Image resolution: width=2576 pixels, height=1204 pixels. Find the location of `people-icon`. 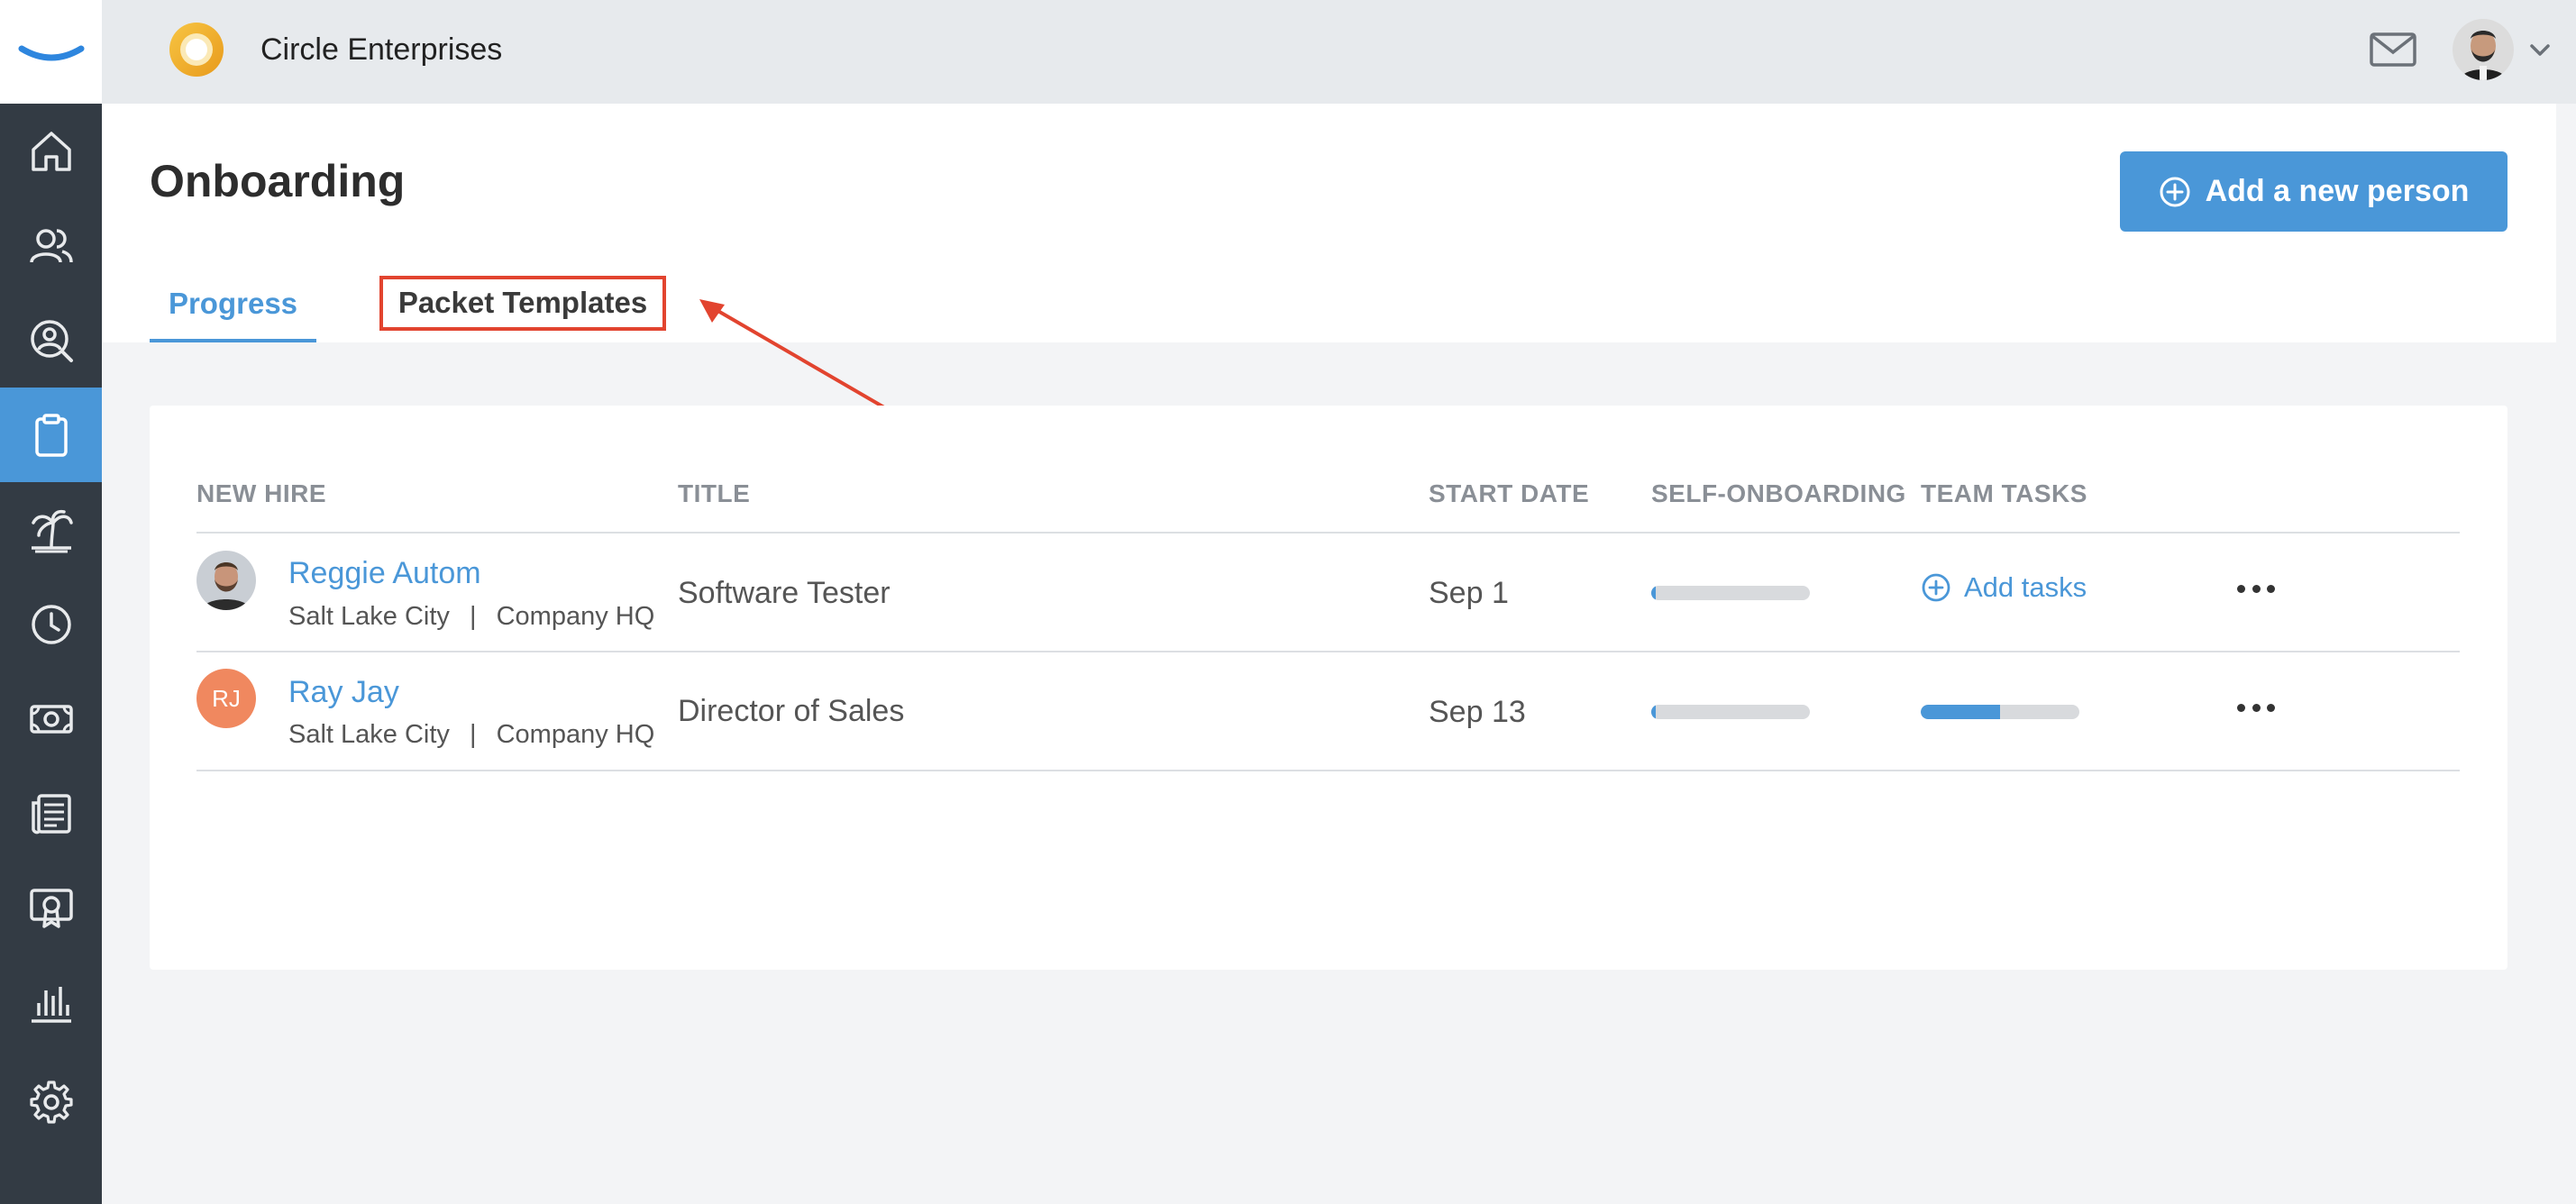

people-icon is located at coordinates (51, 245).